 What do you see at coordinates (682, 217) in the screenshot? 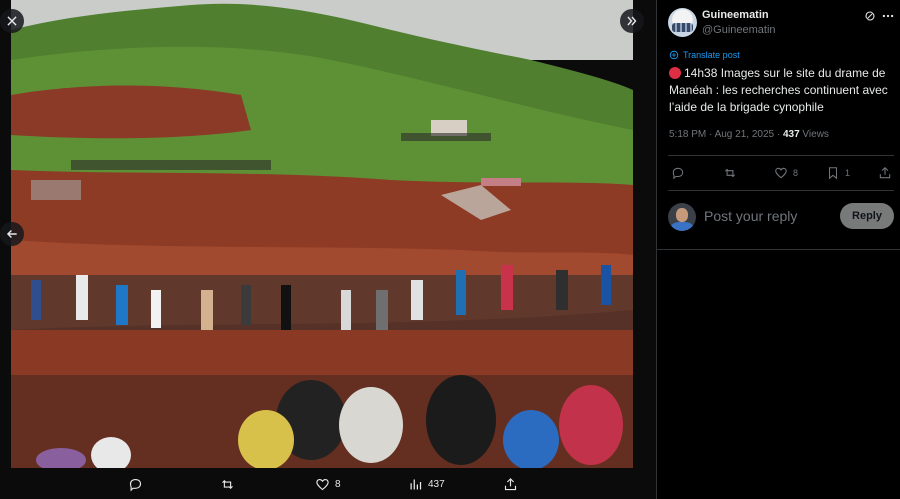
I see `current-user-avatar` at bounding box center [682, 217].